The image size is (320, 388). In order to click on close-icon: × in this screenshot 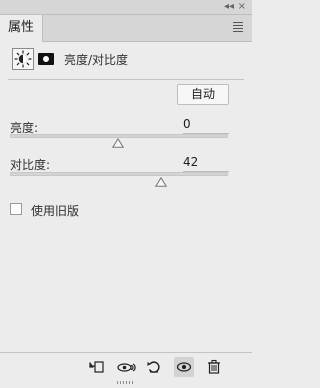, I will do `click(242, 7)`.